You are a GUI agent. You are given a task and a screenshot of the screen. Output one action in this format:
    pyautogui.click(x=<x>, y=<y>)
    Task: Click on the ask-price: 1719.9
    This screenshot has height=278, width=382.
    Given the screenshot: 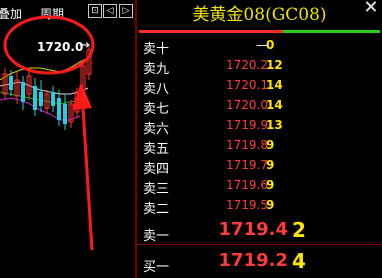 What is the action you would take?
    pyautogui.click(x=247, y=125)
    